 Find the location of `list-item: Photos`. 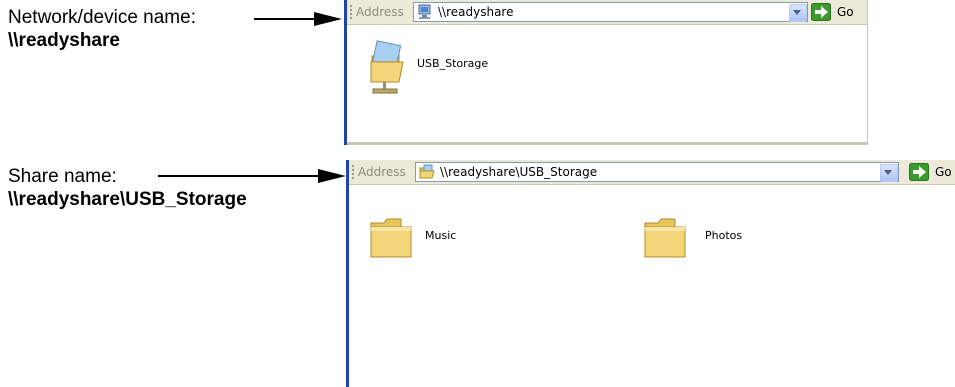

list-item: Photos is located at coordinates (713, 240).